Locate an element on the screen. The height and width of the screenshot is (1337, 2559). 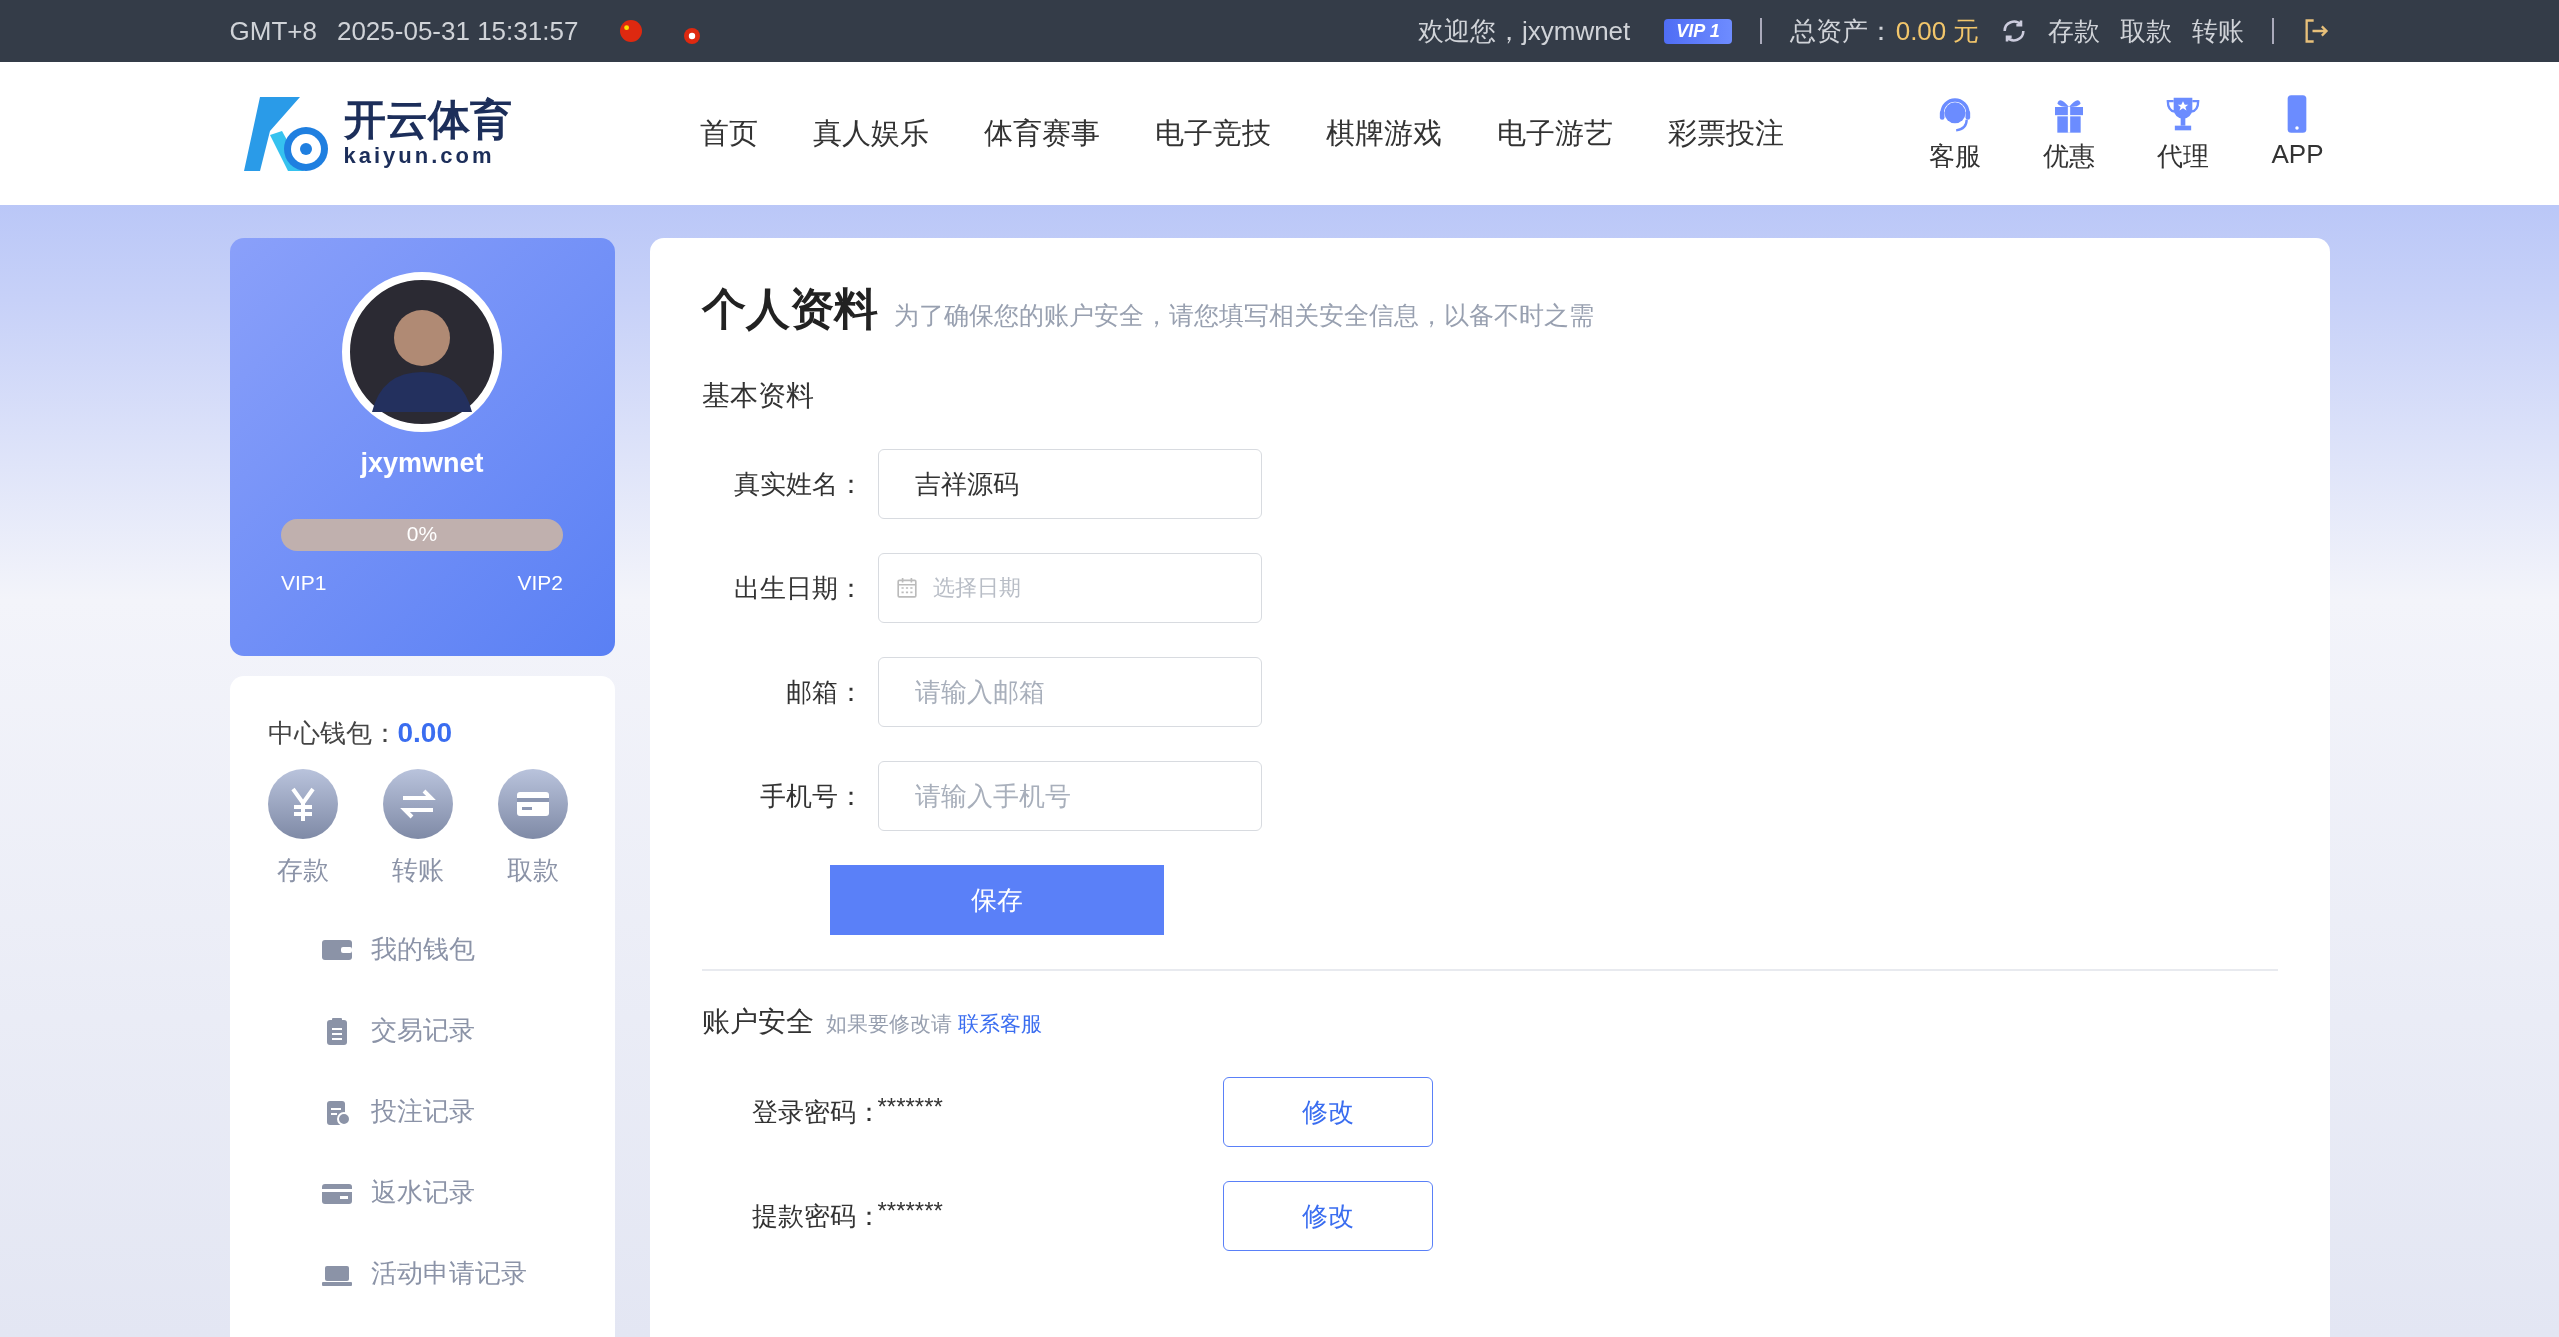
assets-label: 总资产： is located at coordinates (1841, 31).